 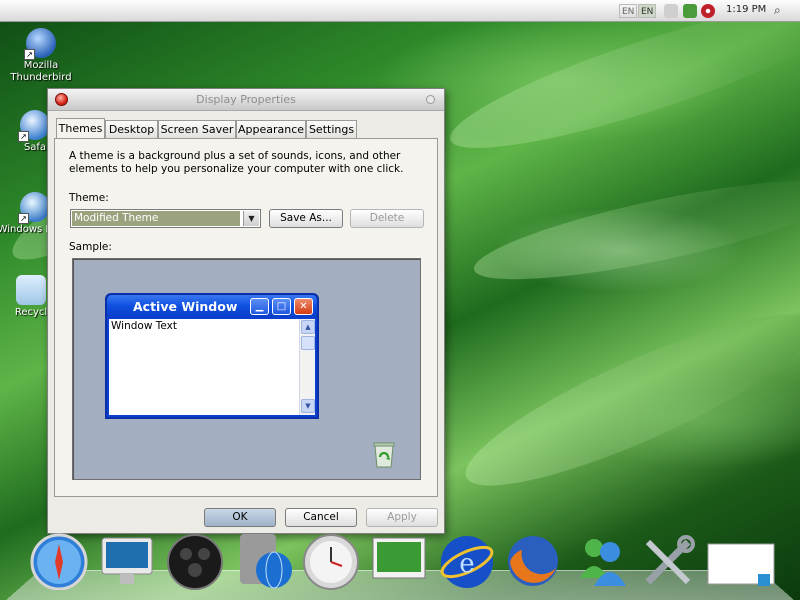 What do you see at coordinates (34, 208) in the screenshot?
I see `windows-media-player-icon: ↗` at bounding box center [34, 208].